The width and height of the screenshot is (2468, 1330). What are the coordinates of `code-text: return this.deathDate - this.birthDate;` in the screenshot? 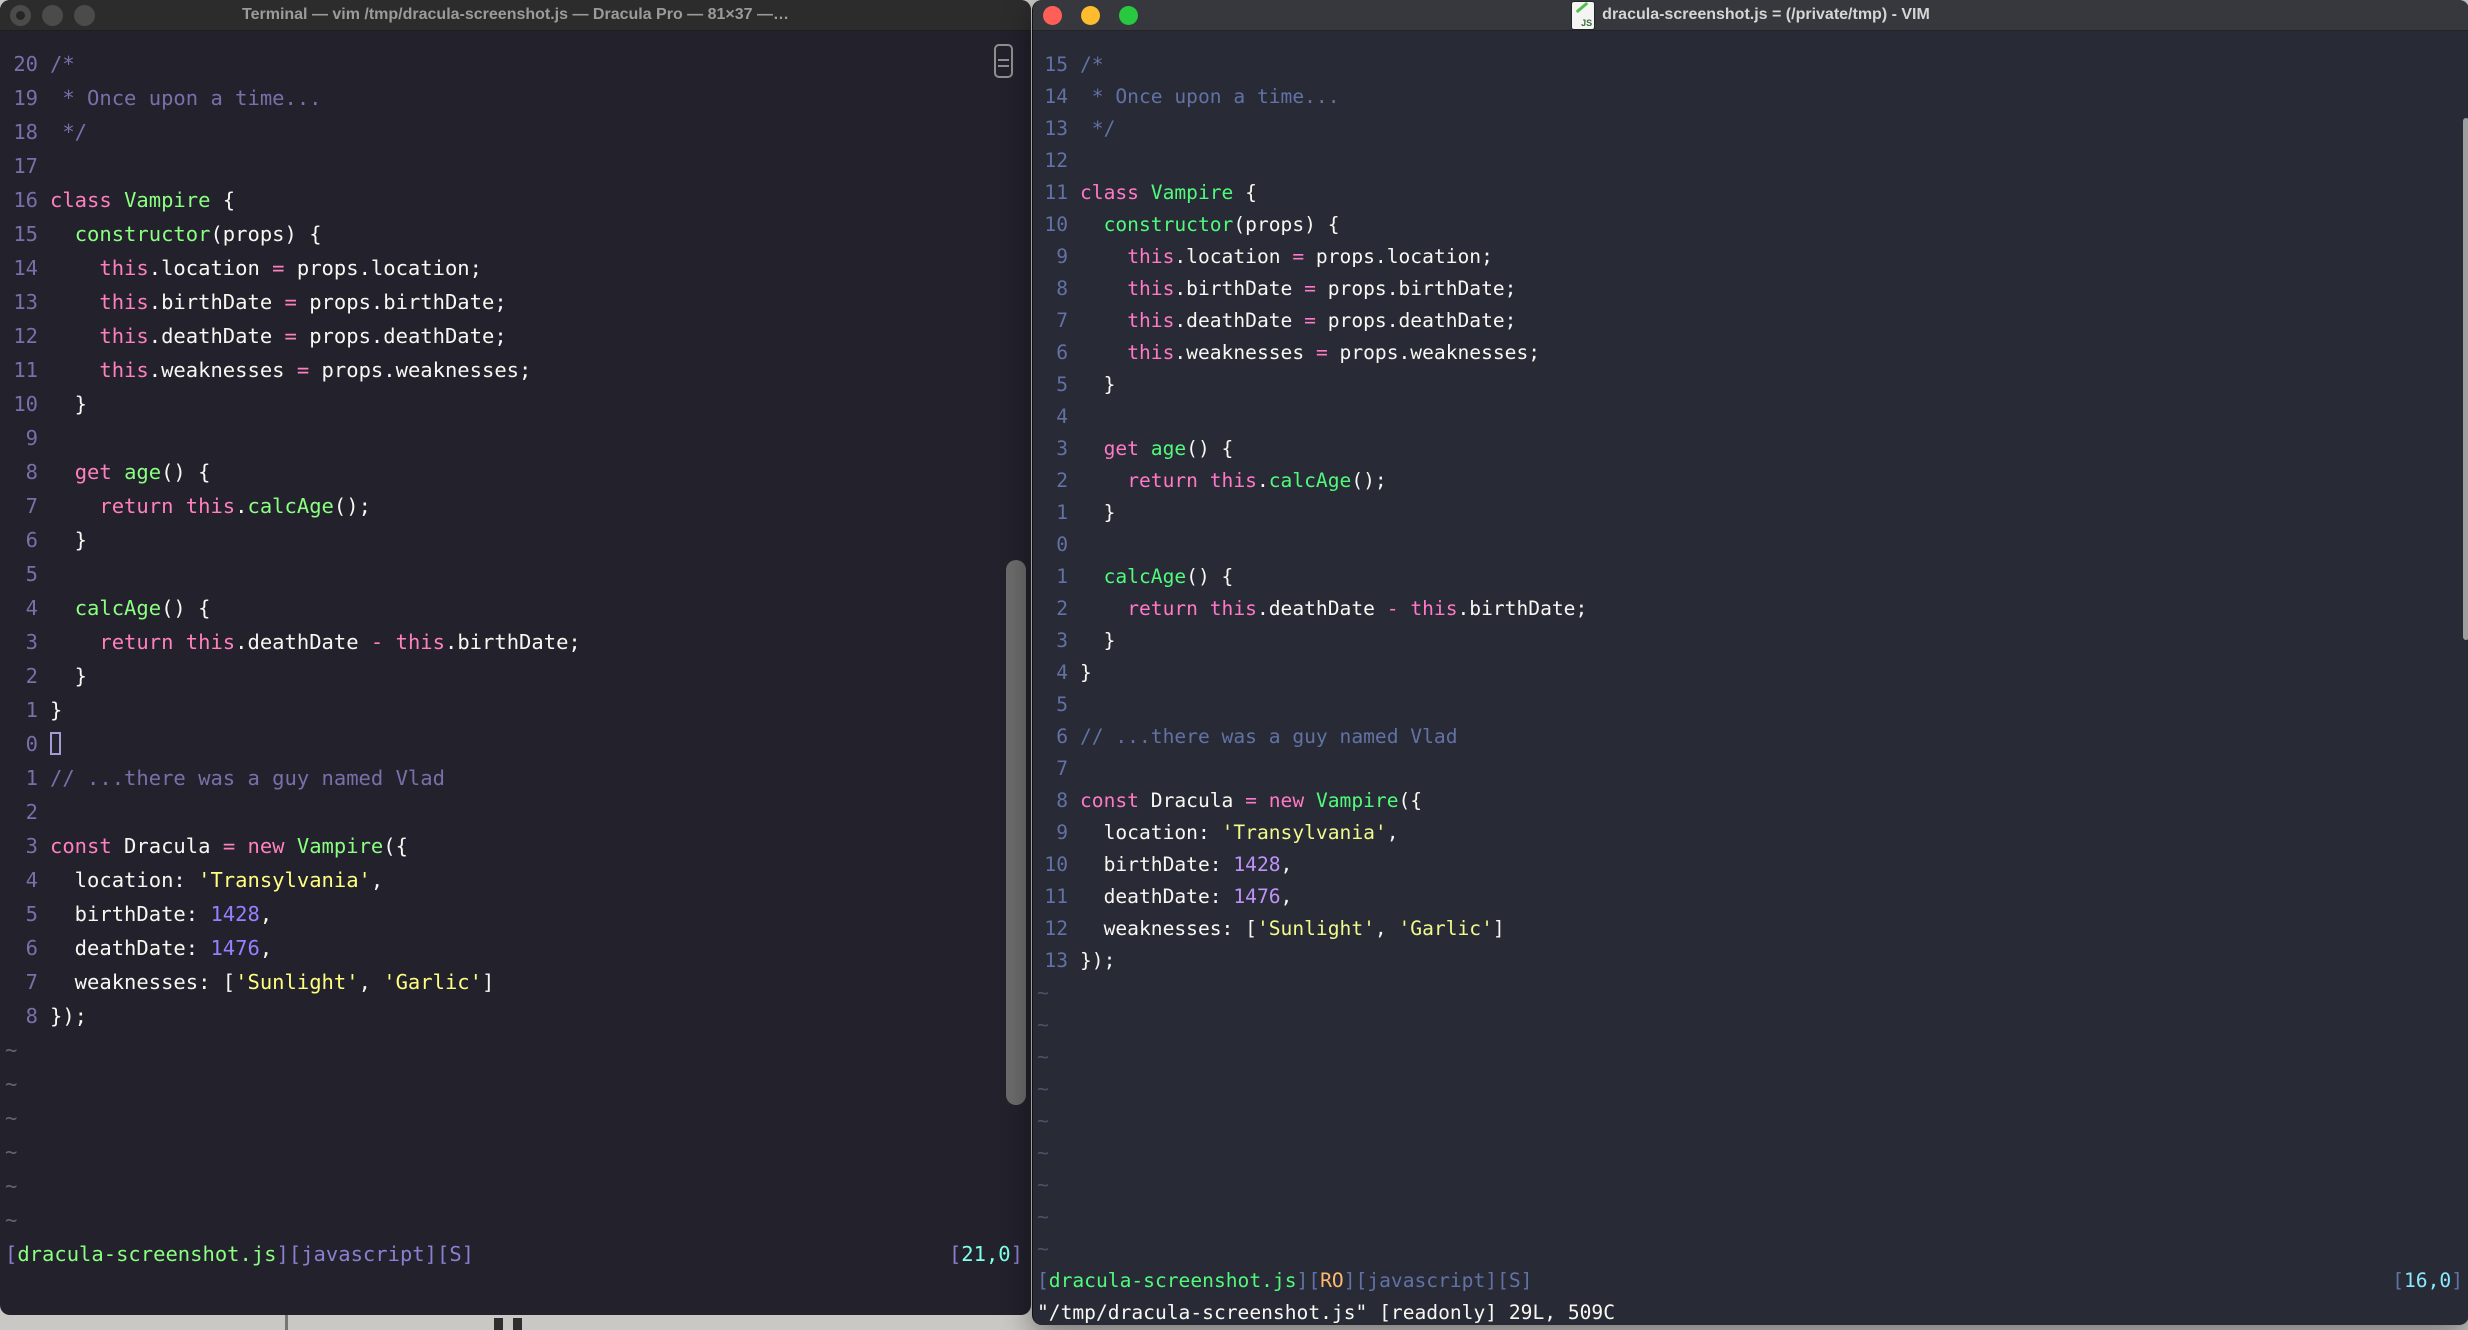 It's located at (1333, 609).